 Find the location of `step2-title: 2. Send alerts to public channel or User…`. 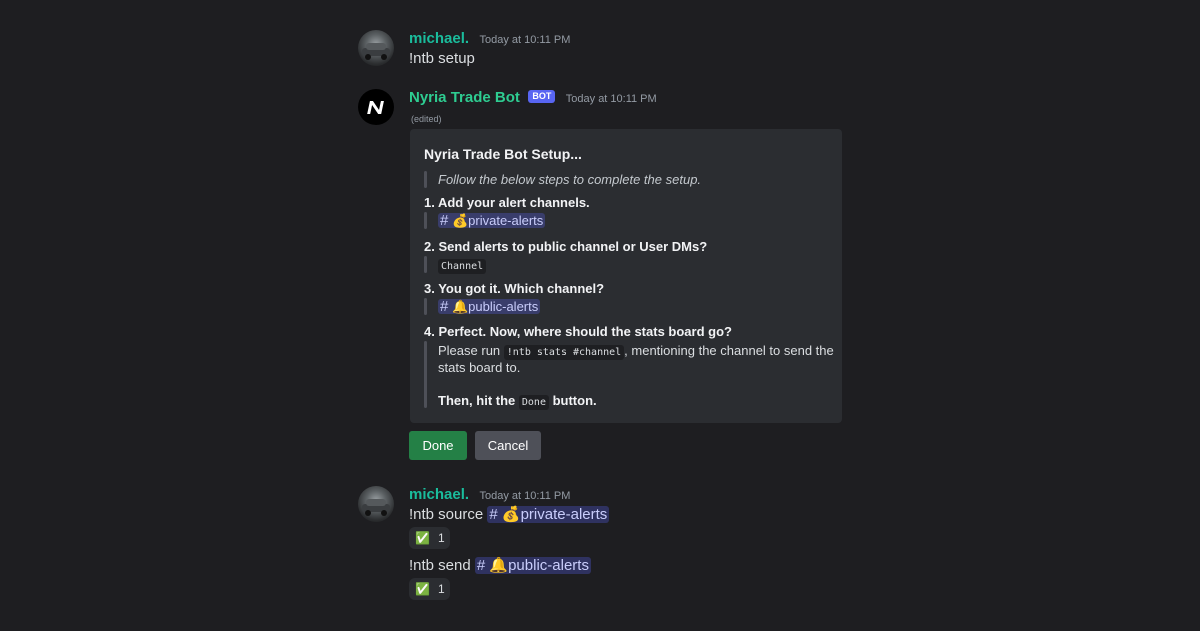

step2-title: 2. Send alerts to public channel or User… is located at coordinates (566, 246).